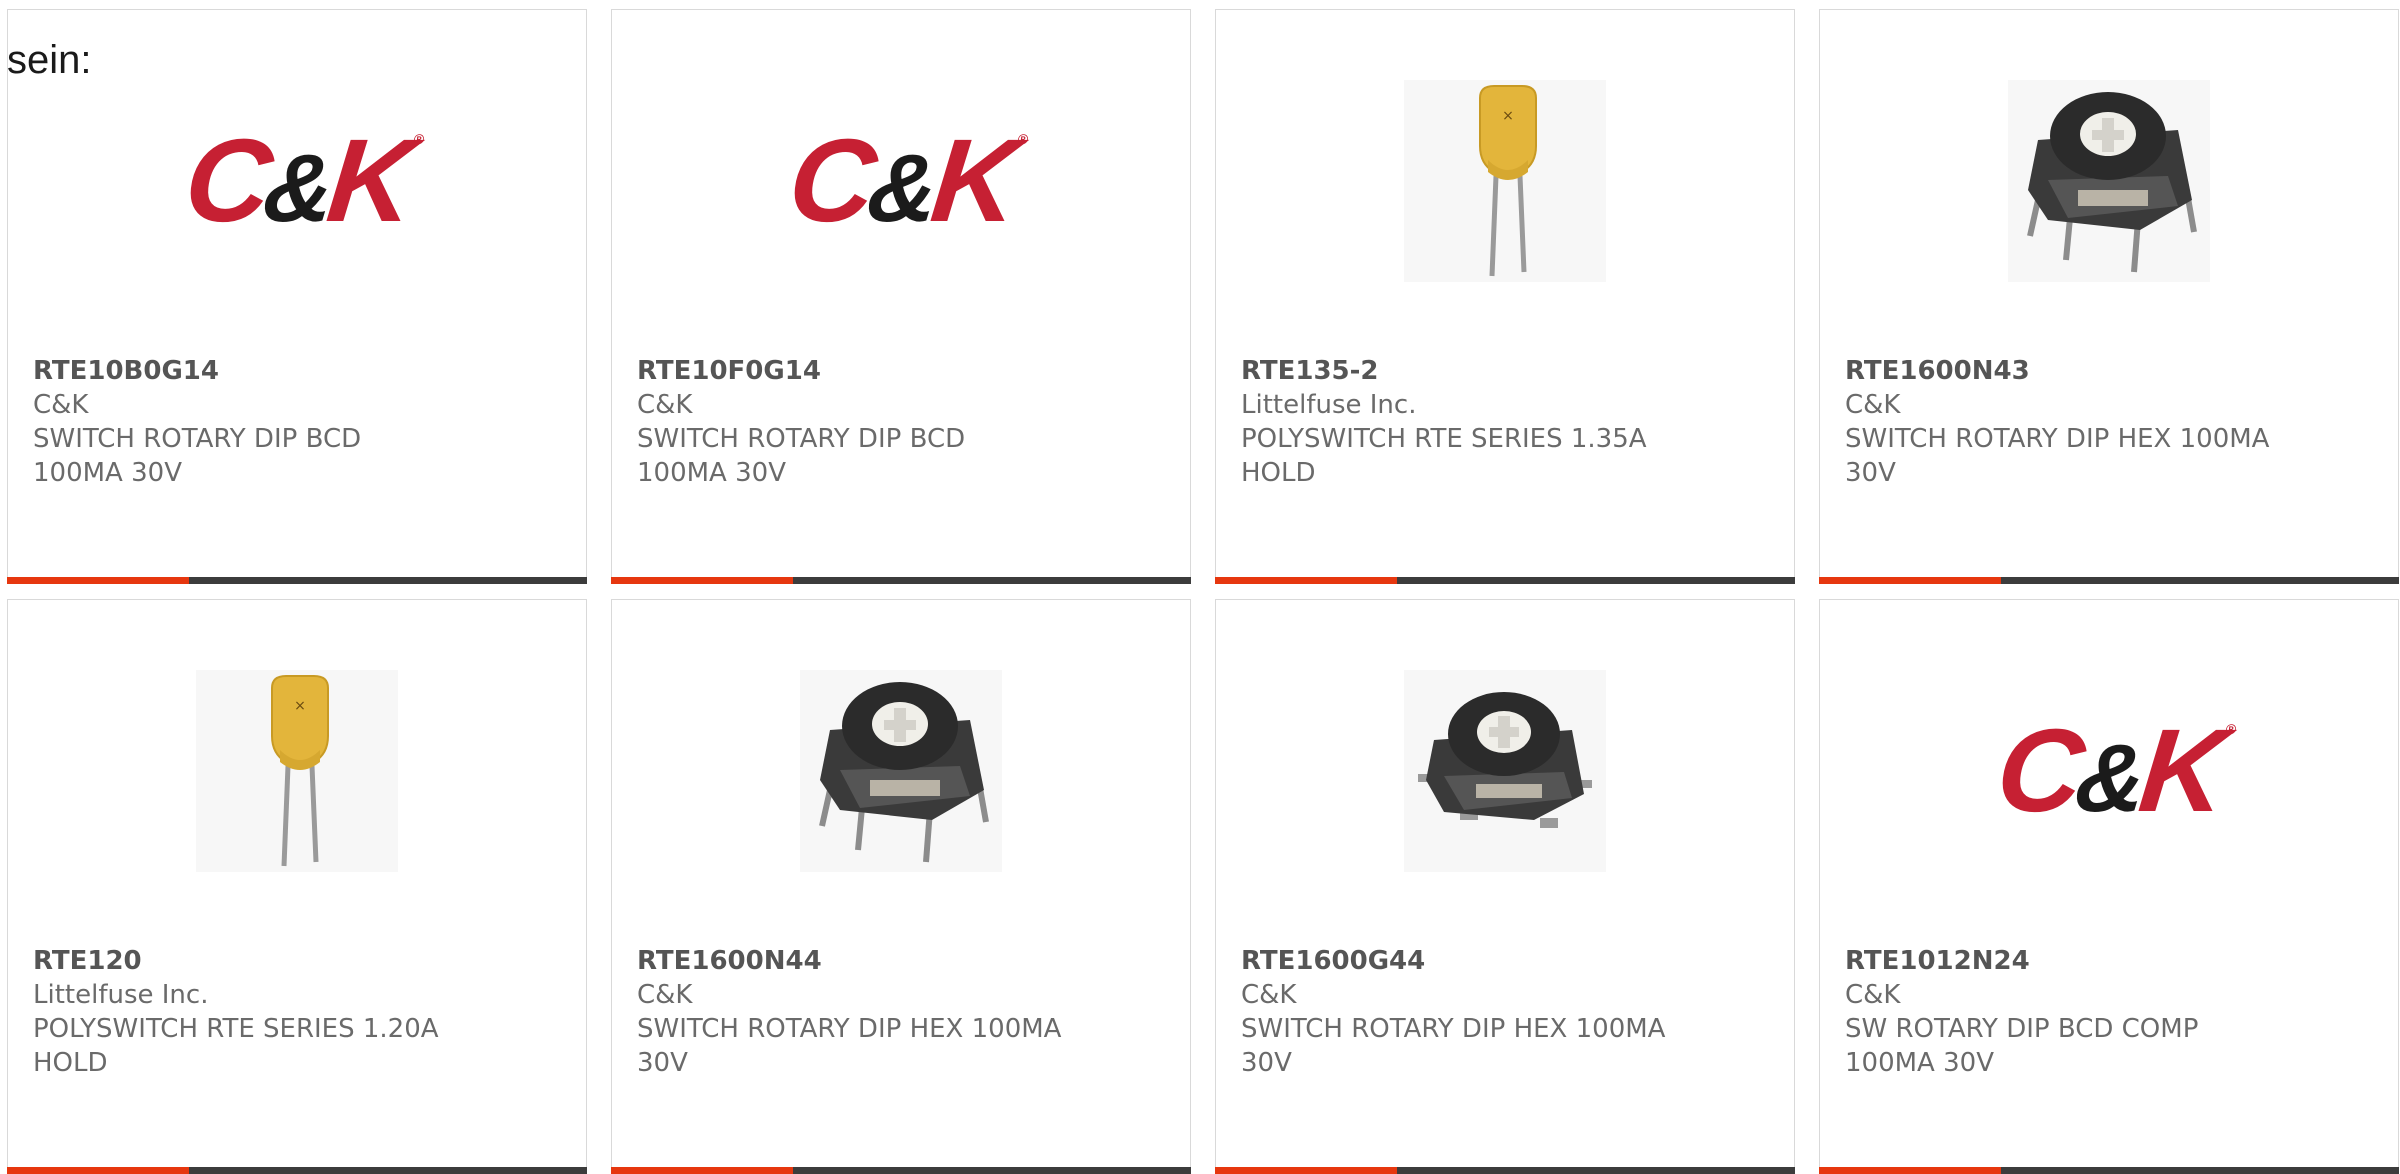 Image resolution: width=2400 pixels, height=1174 pixels. I want to click on part-number: RTE1600G44, so click(1501, 961).